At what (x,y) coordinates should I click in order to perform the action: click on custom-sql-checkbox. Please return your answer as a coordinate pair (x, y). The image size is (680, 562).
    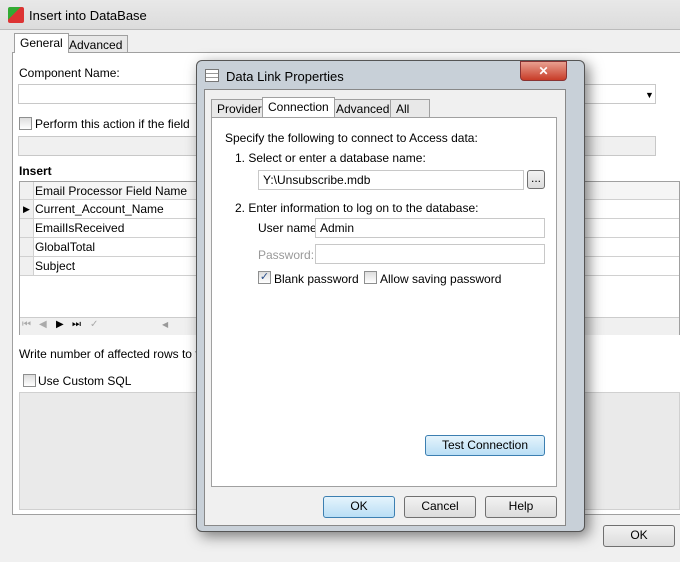
    Looking at the image, I should click on (29, 380).